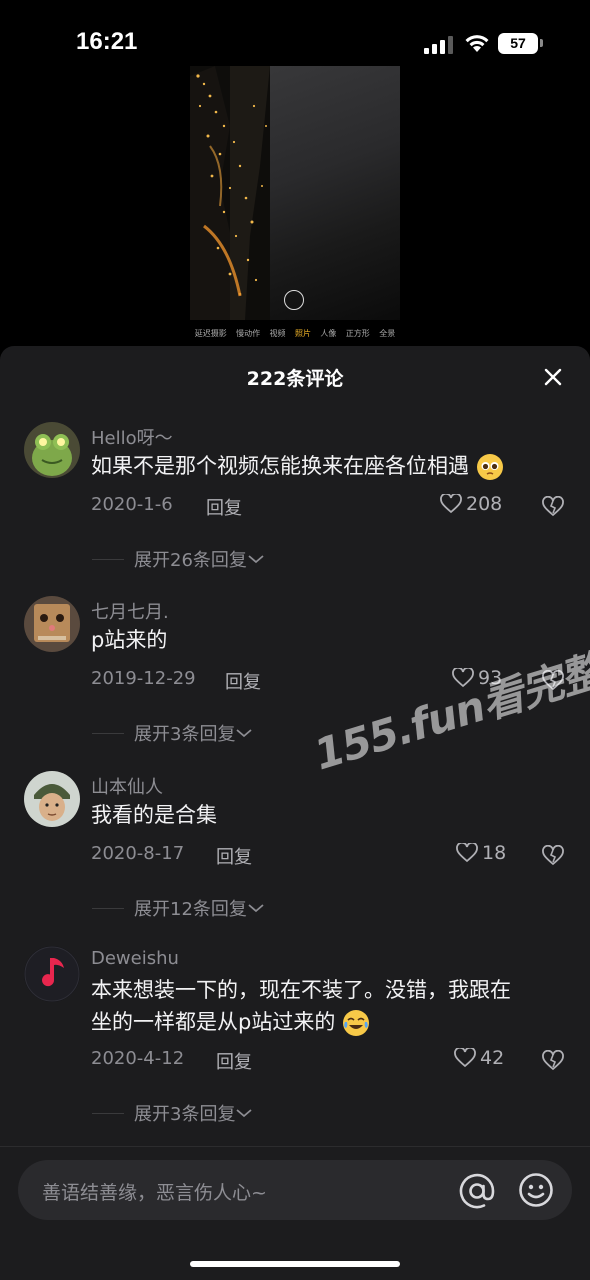  I want to click on comment-username: Hello呀～, so click(132, 437).